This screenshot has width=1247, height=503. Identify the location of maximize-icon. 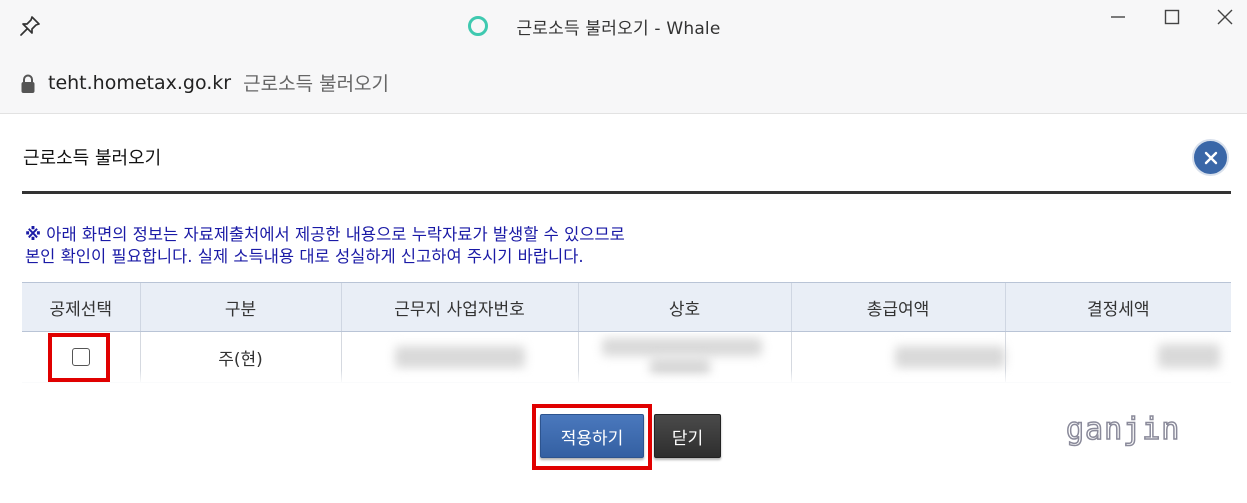
(1172, 17).